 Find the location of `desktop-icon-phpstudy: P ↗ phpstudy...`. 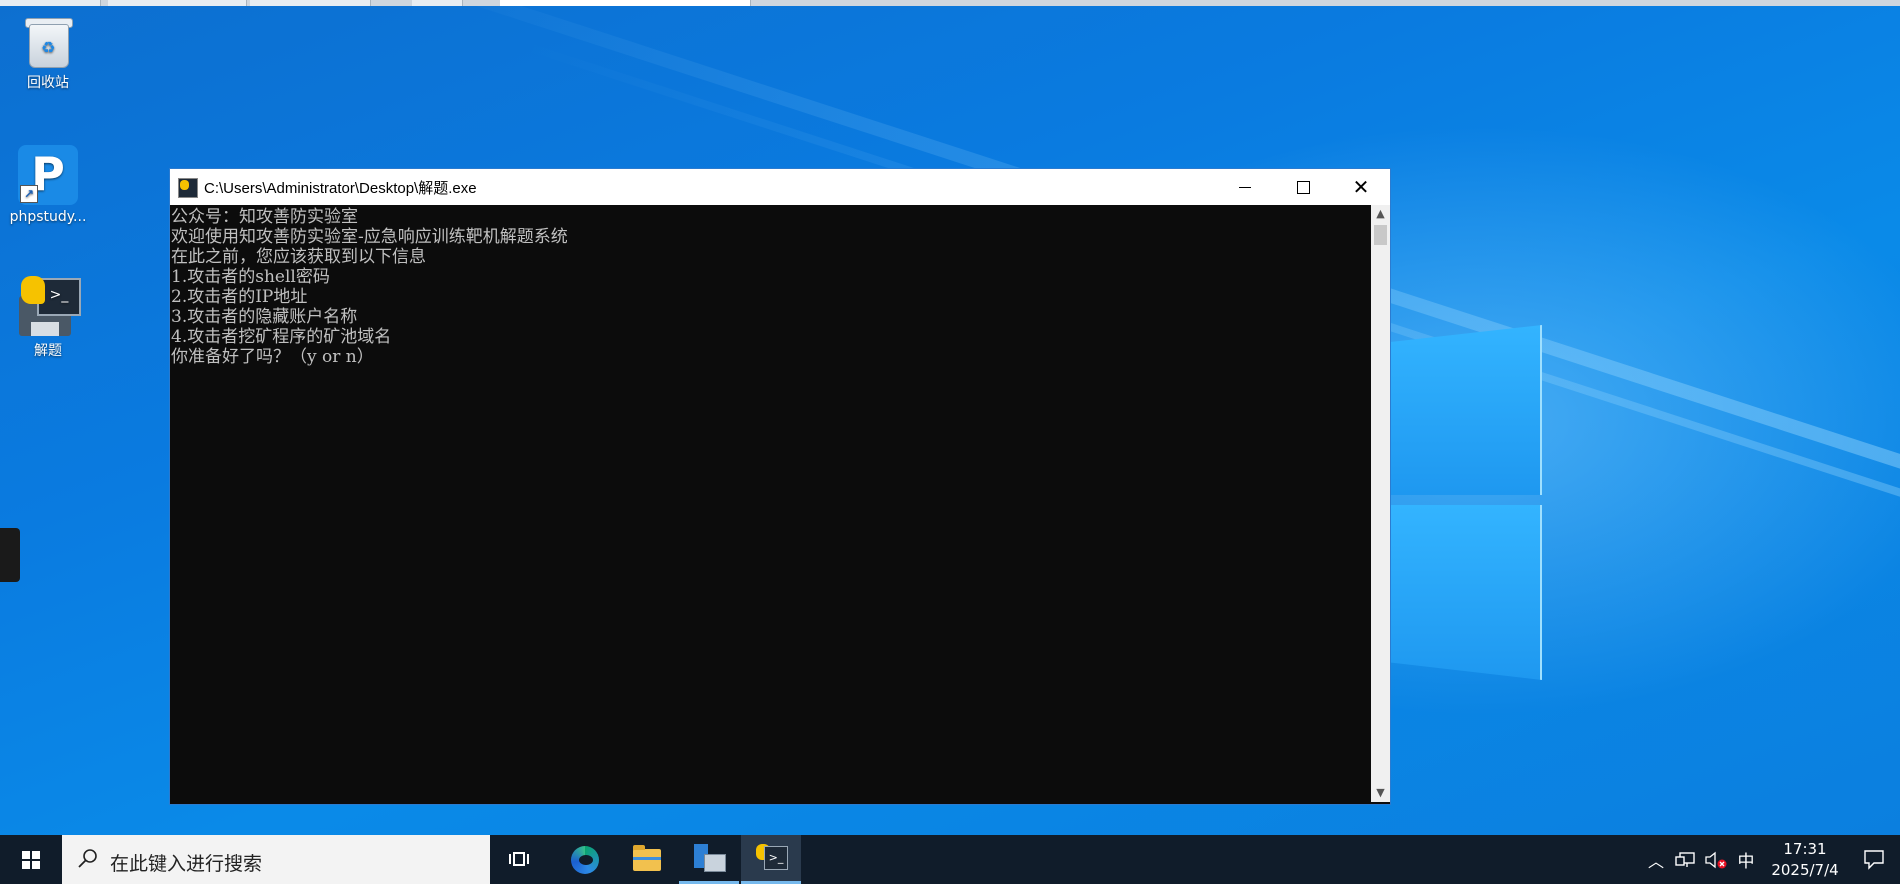

desktop-icon-phpstudy: P ↗ phpstudy... is located at coordinates (48, 185).